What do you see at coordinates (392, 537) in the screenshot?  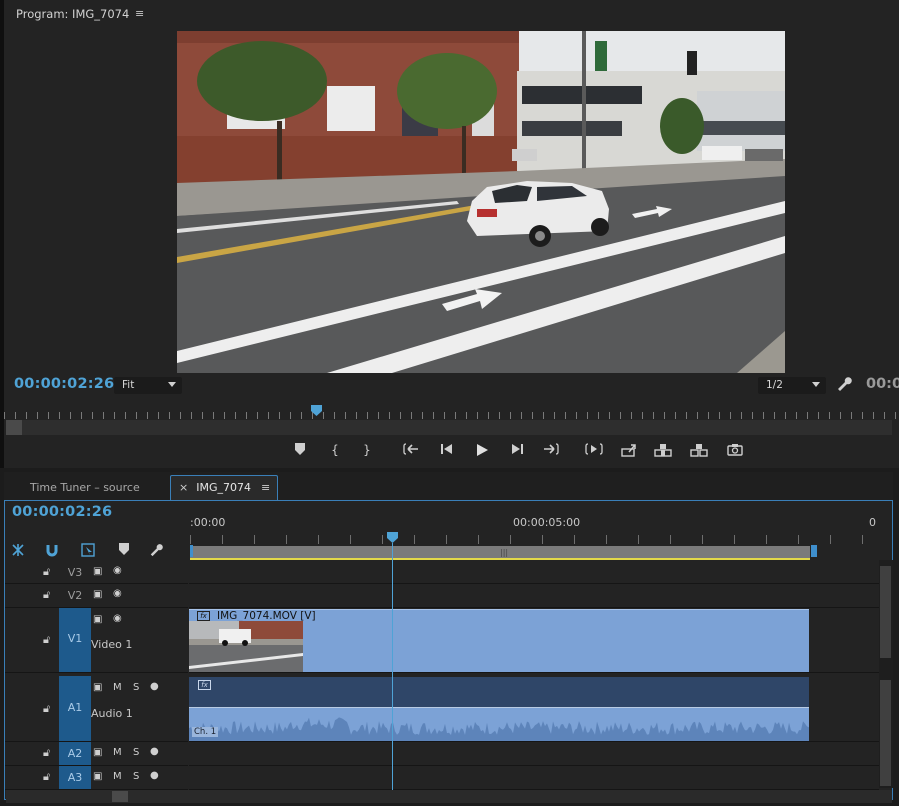 I see `sequence-playhead-handle` at bounding box center [392, 537].